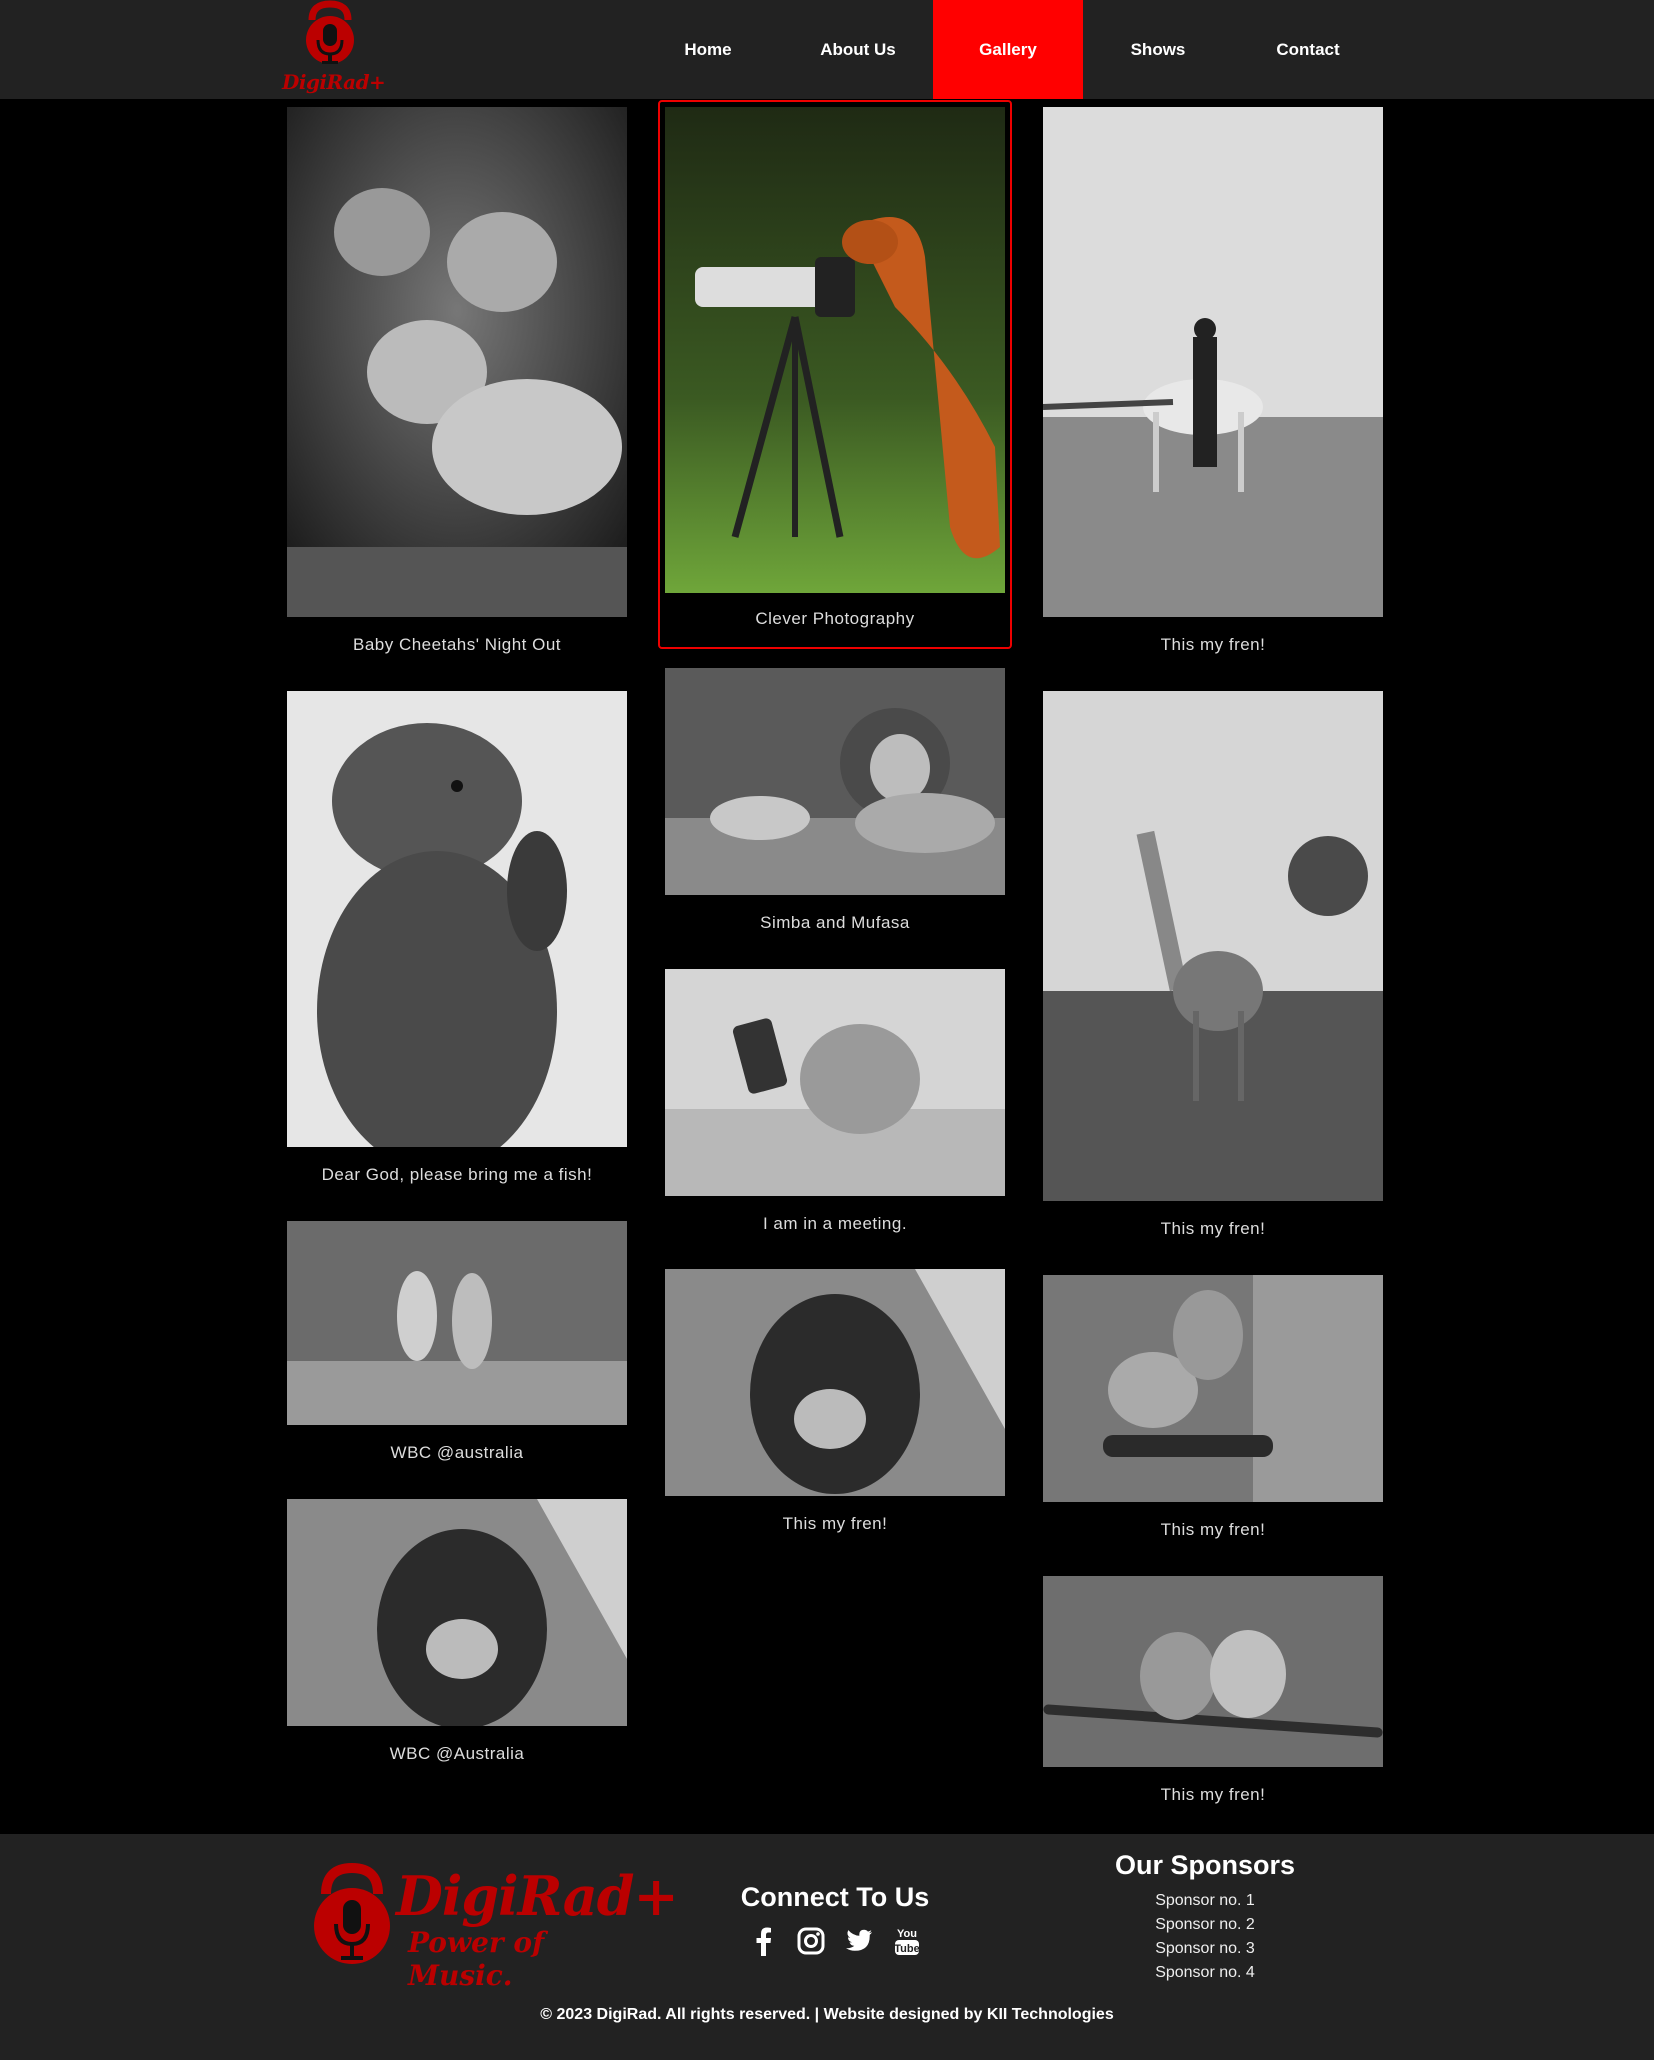 This screenshot has width=1654, height=2060. What do you see at coordinates (835, 922) in the screenshot?
I see `gallery-caption: Simba and Mufasa` at bounding box center [835, 922].